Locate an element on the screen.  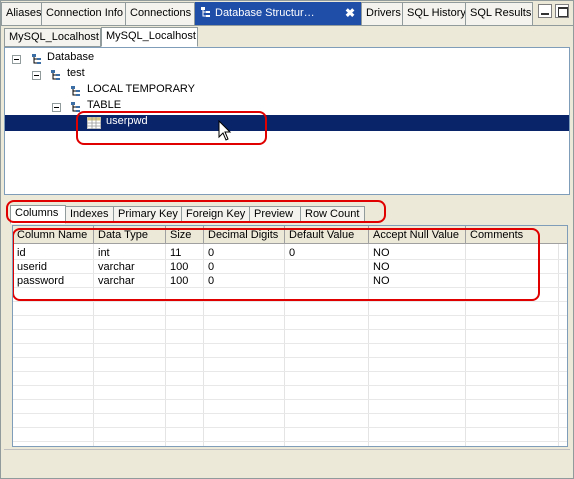
tab-drivers: Drivers is located at coordinates (382, 13).